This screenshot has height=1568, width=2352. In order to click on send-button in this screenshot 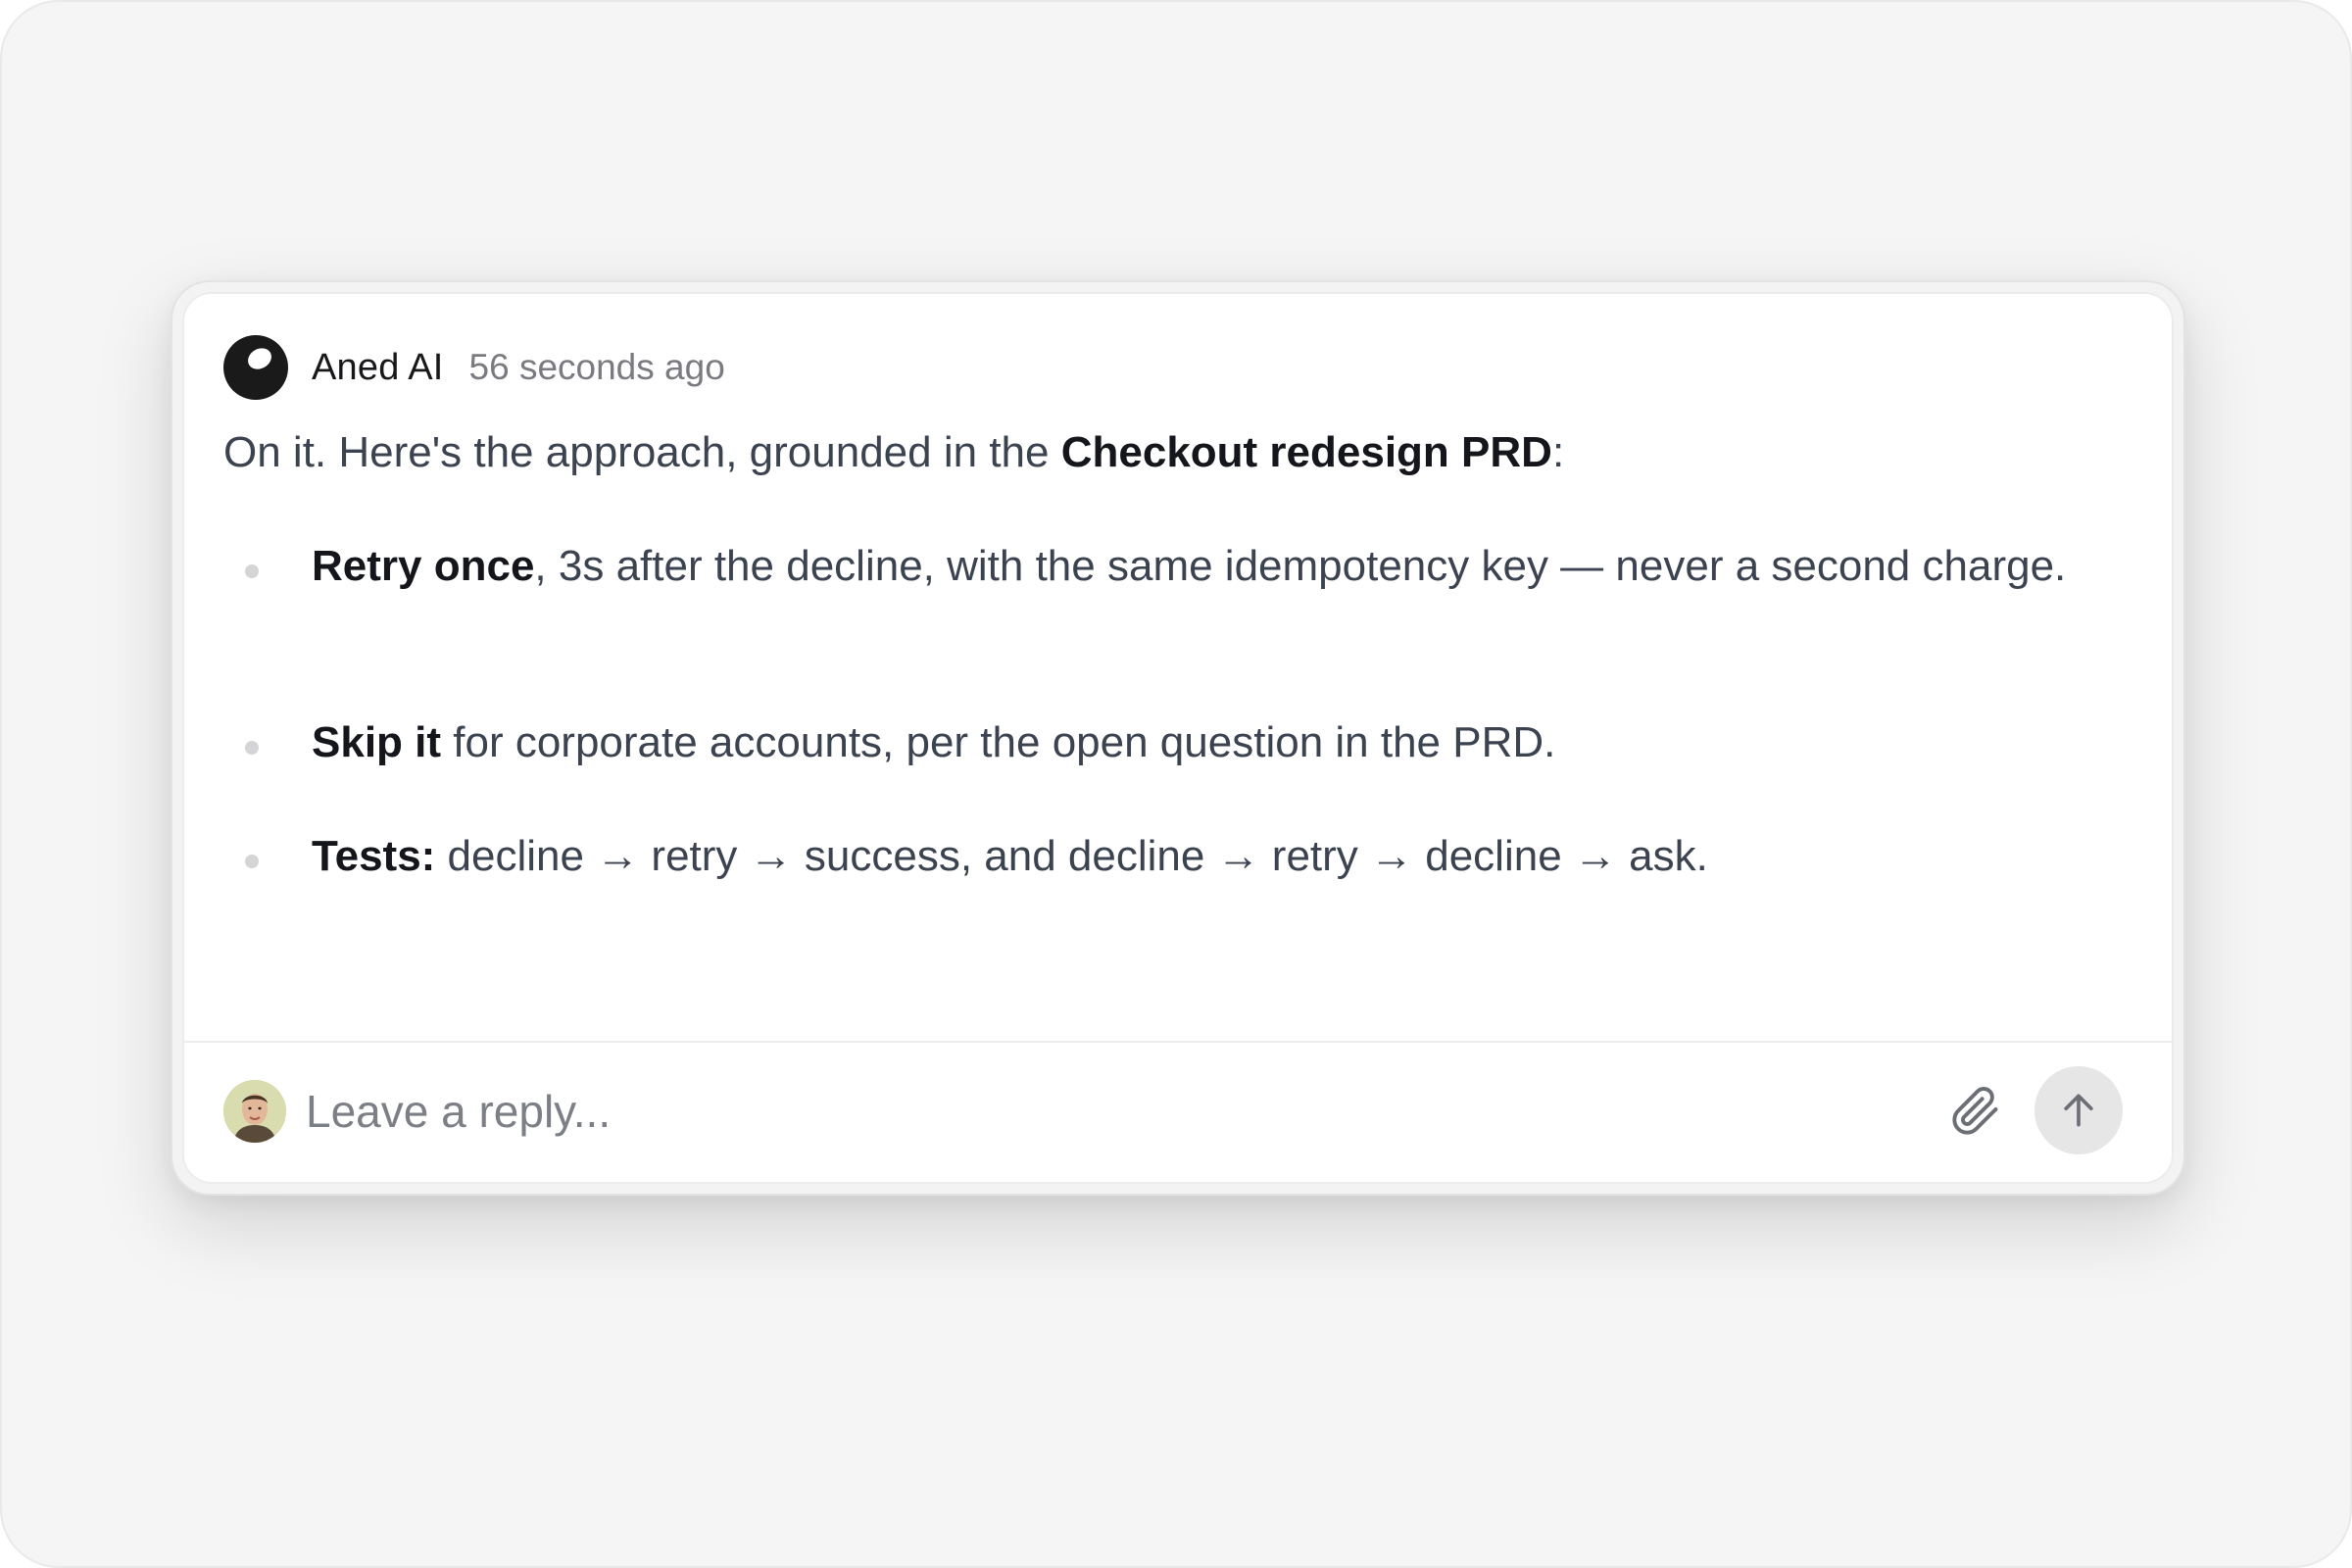, I will do `click(2078, 1110)`.